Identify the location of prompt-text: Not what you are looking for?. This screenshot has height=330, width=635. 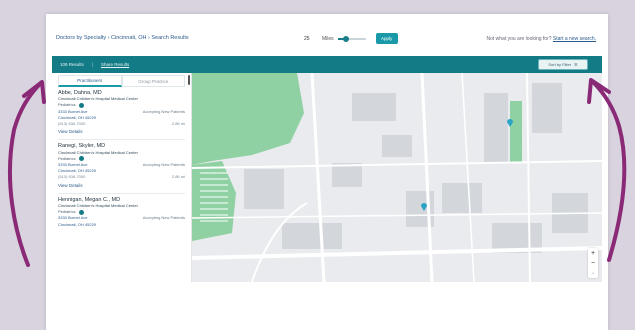
(519, 39).